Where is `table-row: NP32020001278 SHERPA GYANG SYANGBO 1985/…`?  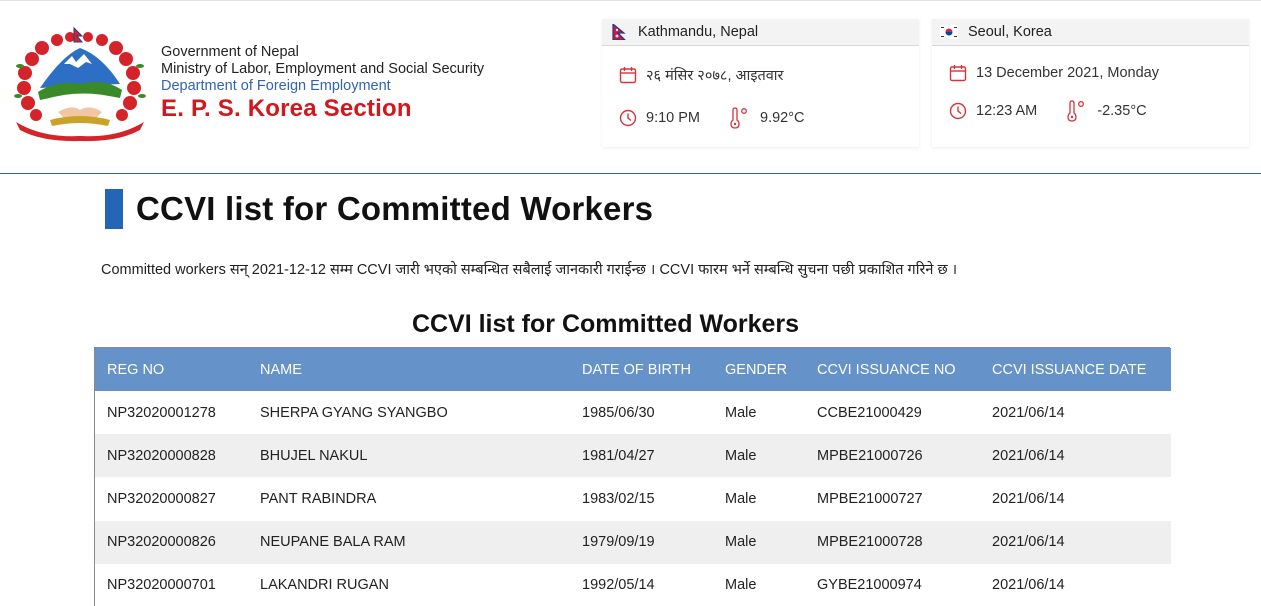 table-row: NP32020001278 SHERPA GYANG SYANGBO 1985/… is located at coordinates (633, 413).